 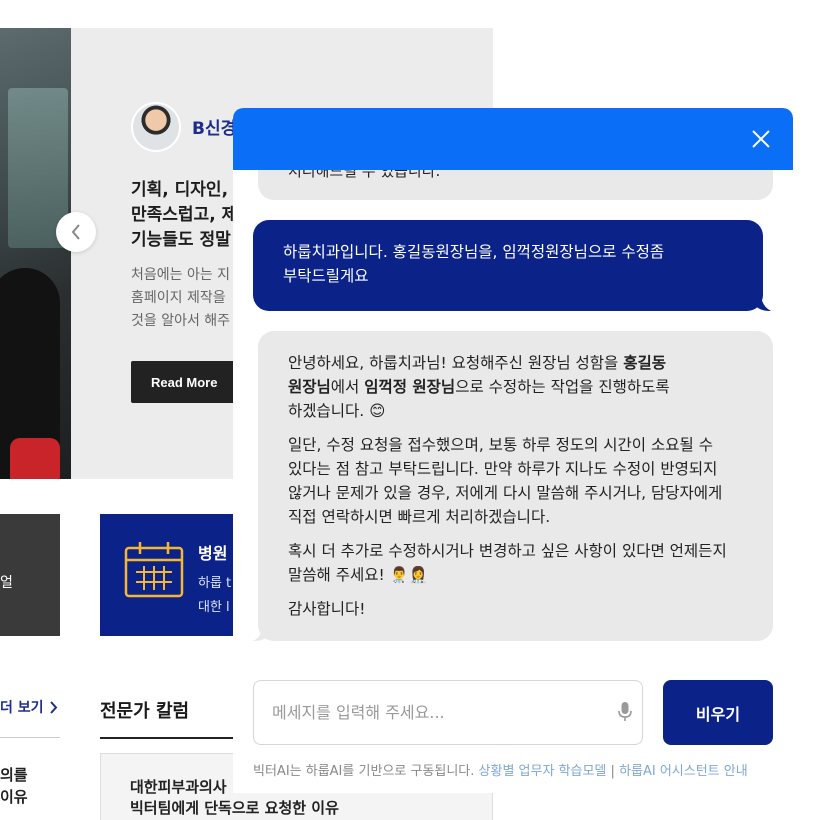 What do you see at coordinates (683, 771) in the screenshot?
I see `footer-link-assistant-guide: 하룹AI 어시스턴트 안내` at bounding box center [683, 771].